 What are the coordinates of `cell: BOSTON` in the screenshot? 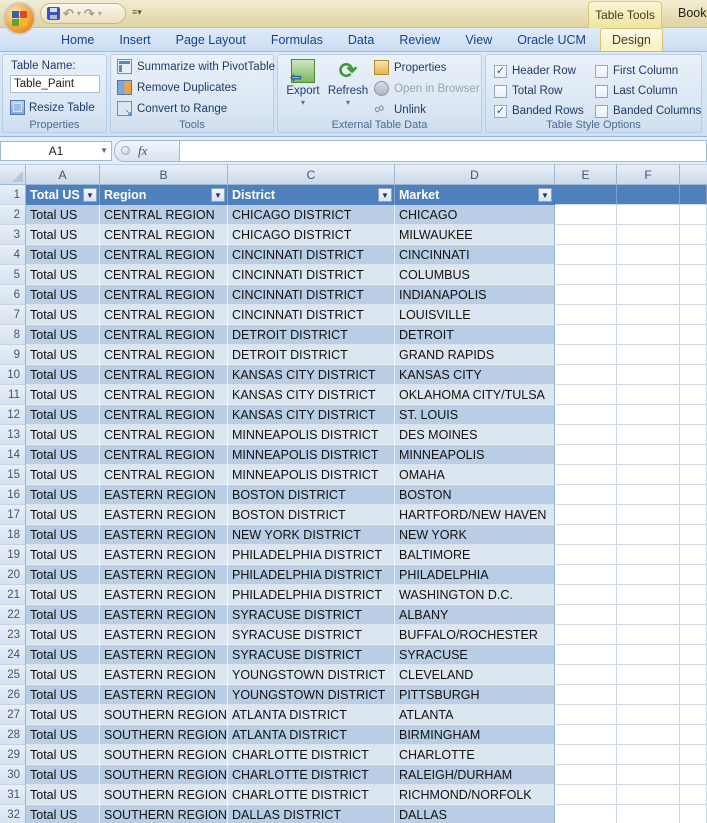 It's located at (475, 495).